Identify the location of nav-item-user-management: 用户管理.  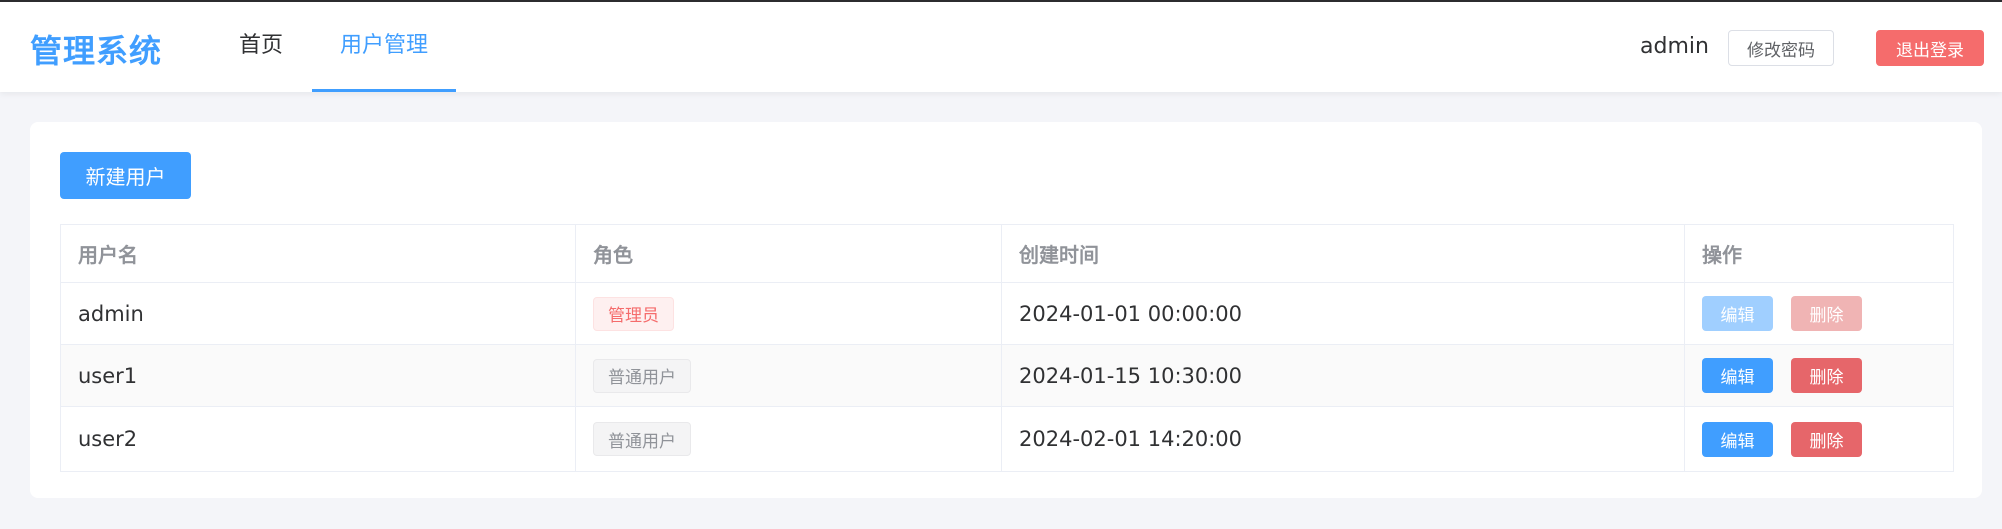
(384, 47).